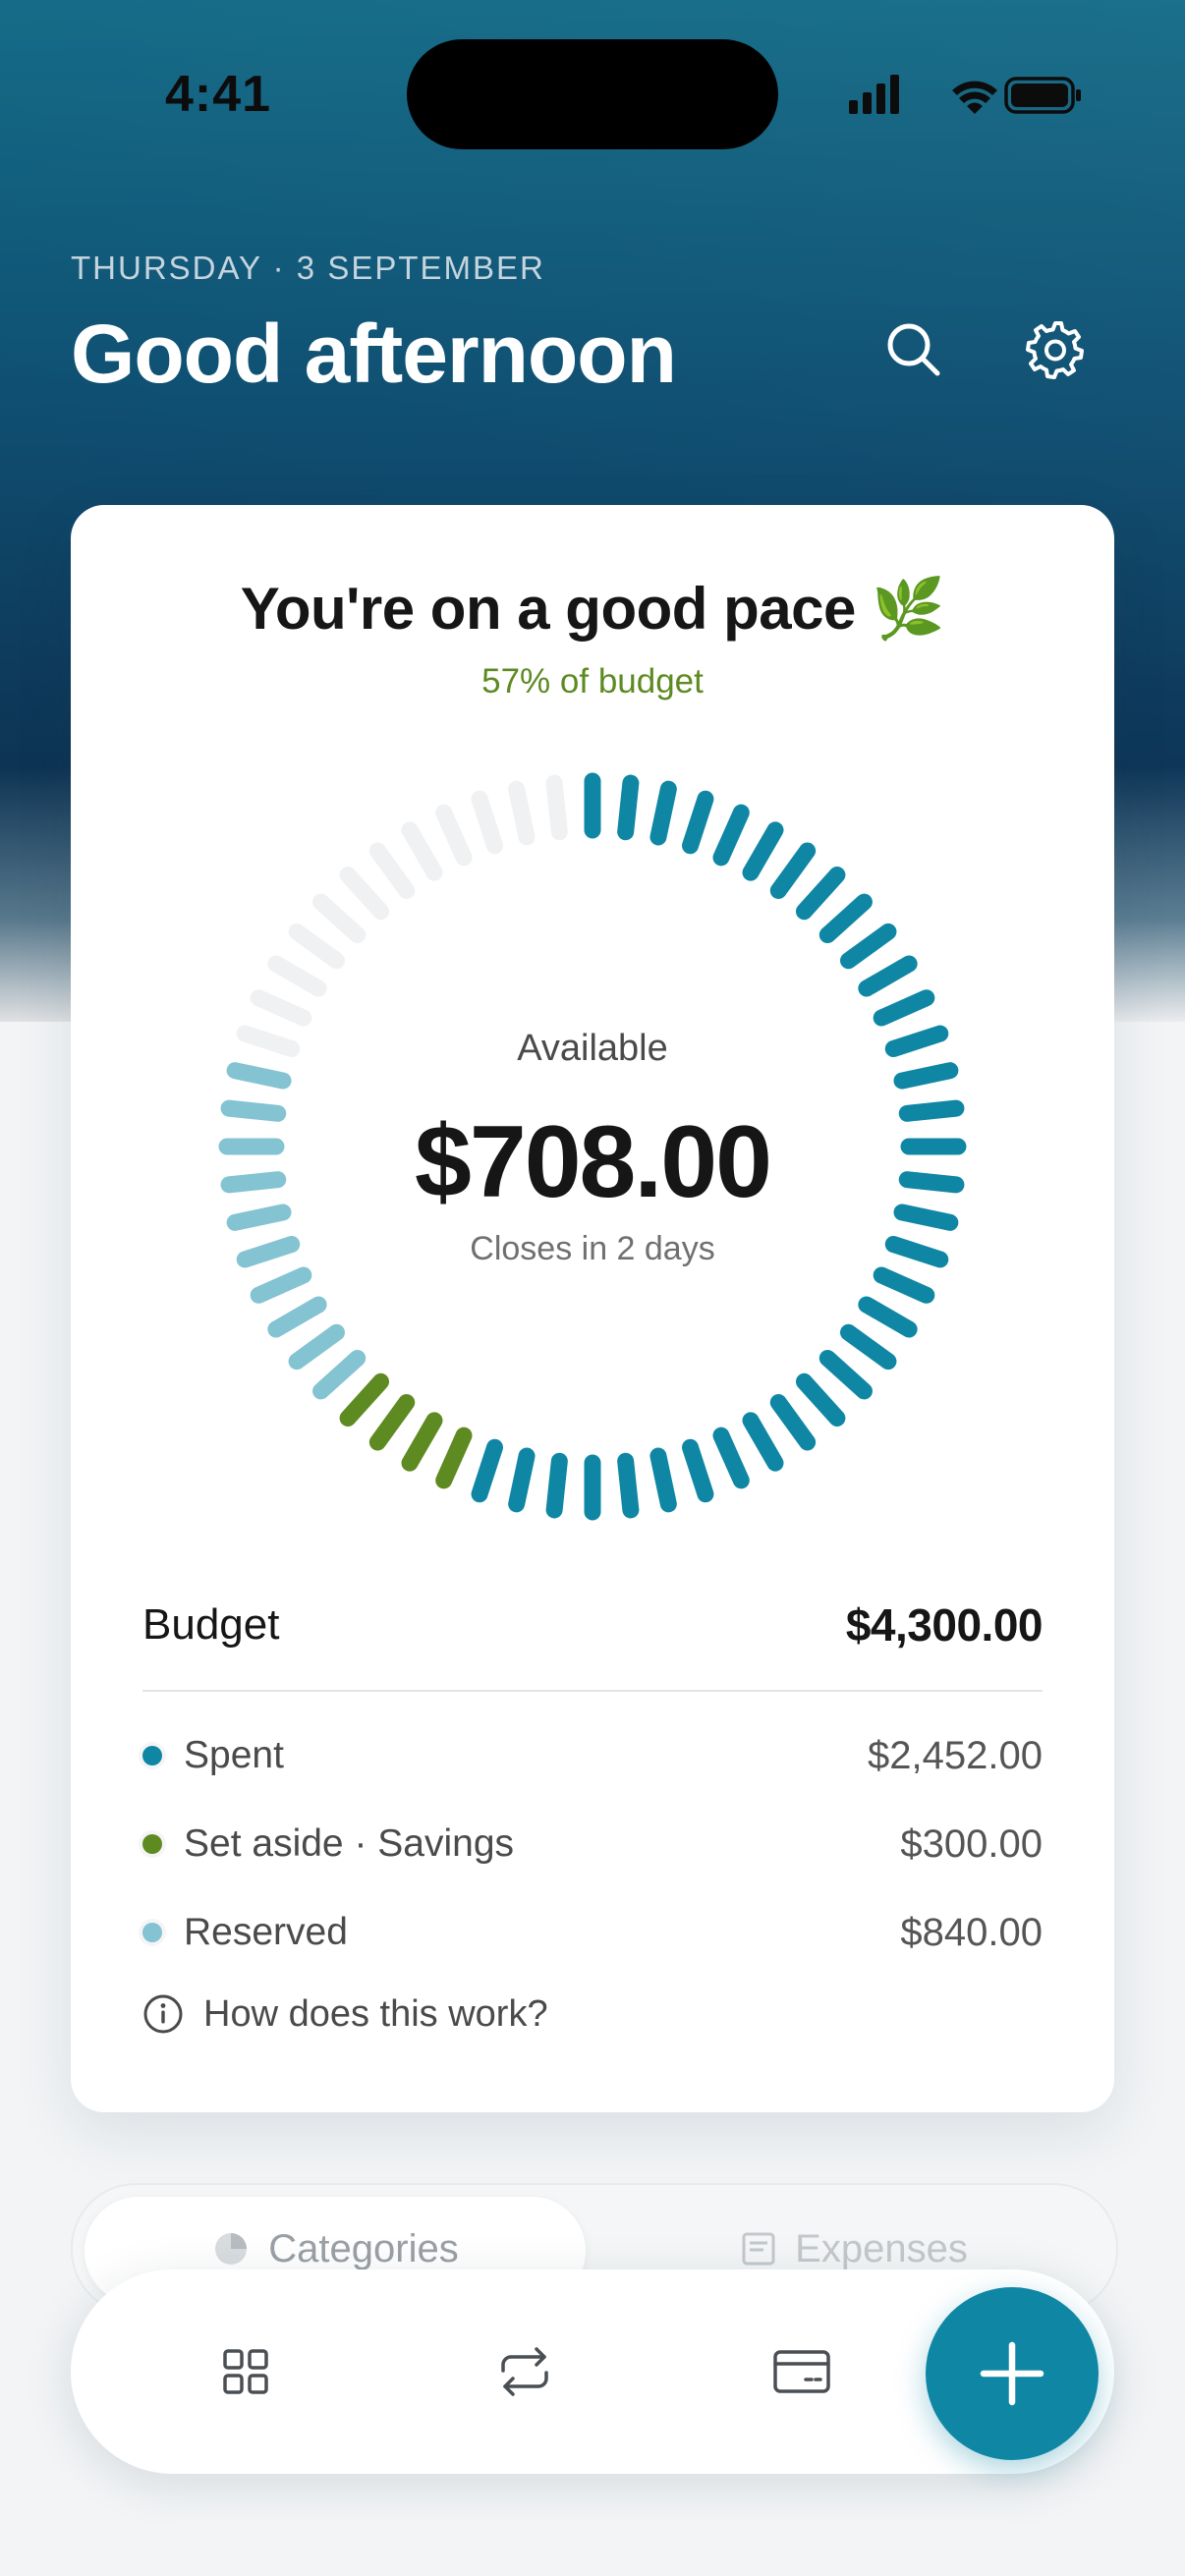 This screenshot has width=1185, height=2576. I want to click on receipt-icon, so click(759, 2249).